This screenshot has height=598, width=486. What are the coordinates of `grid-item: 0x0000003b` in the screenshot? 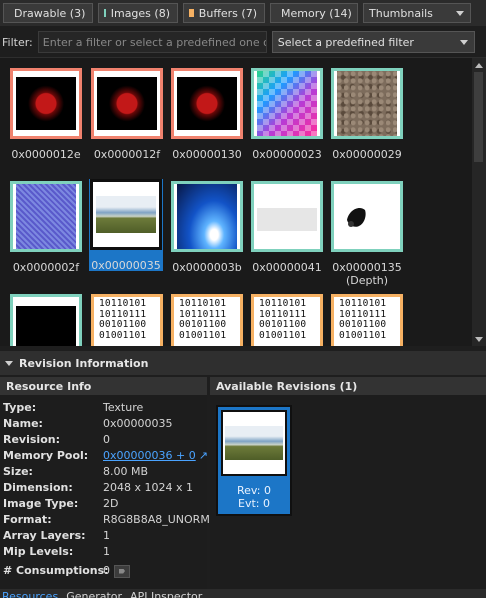 It's located at (202, 231).